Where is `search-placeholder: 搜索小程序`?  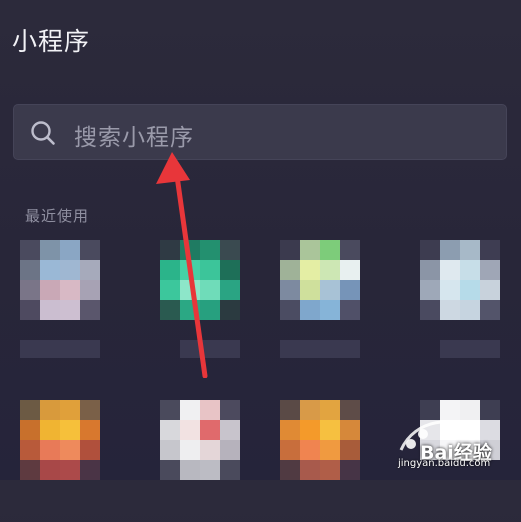
search-placeholder: 搜索小程序 is located at coordinates (134, 138).